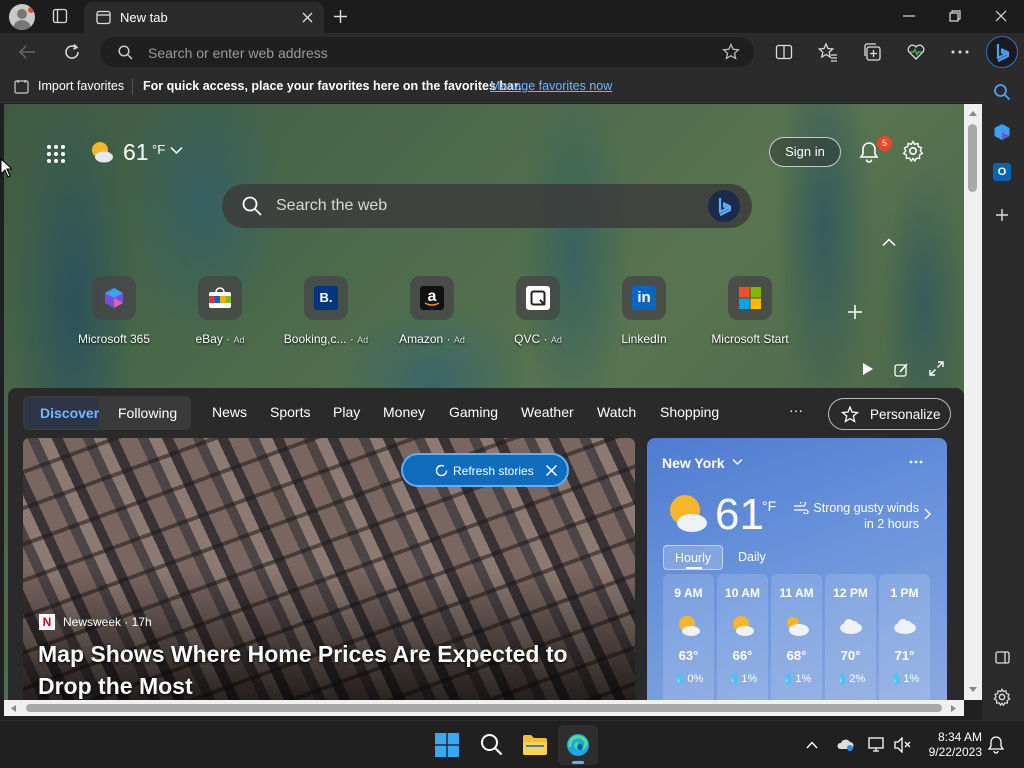 The image size is (1024, 768). I want to click on bing-chat-icon, so click(724, 206).